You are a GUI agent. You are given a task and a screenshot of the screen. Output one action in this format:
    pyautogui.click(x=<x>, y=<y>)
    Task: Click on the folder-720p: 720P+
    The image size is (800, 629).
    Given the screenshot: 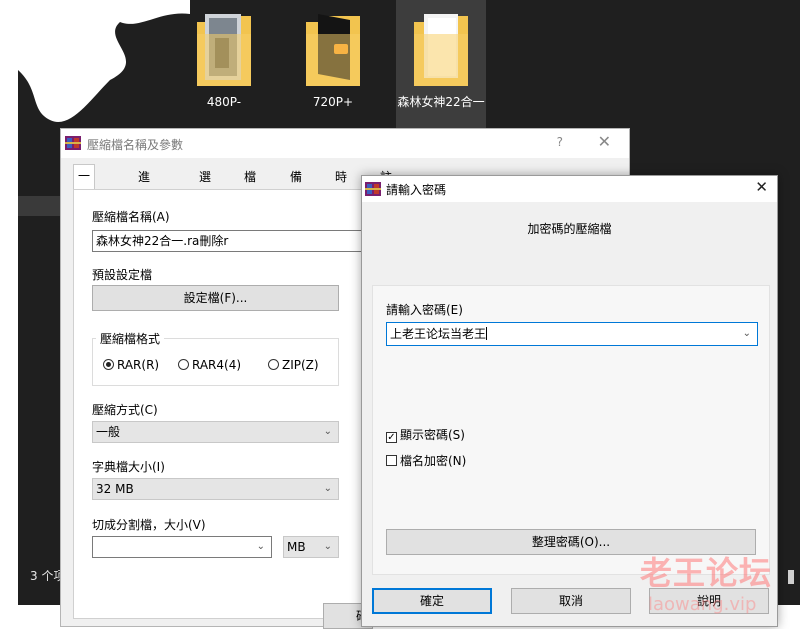 What is the action you would take?
    pyautogui.click(x=333, y=55)
    